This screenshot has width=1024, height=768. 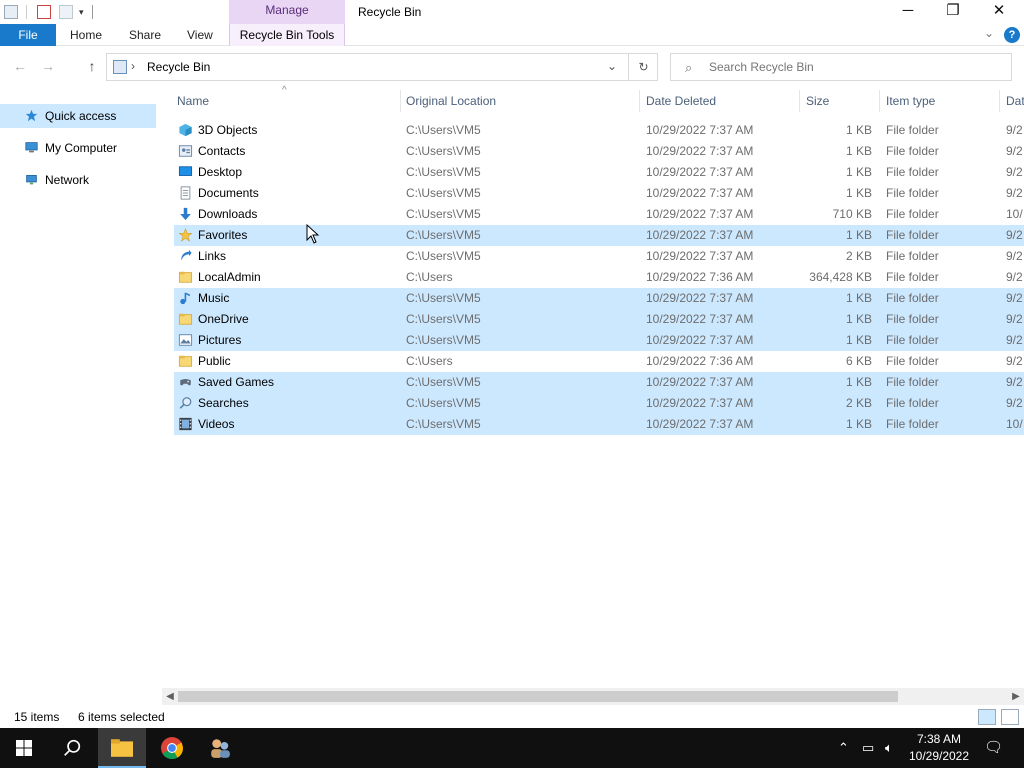 What do you see at coordinates (1016, 696) in the screenshot?
I see `scroll-right-icon: ▶` at bounding box center [1016, 696].